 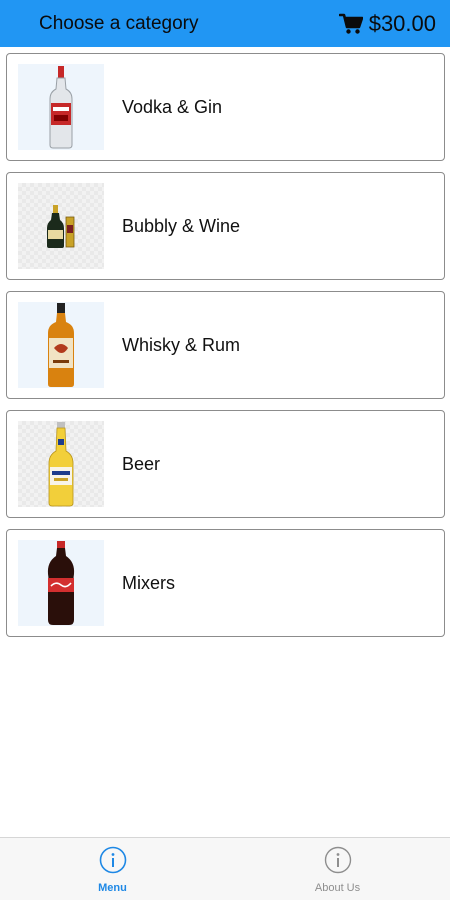 What do you see at coordinates (225, 583) in the screenshot?
I see `category-card-mixers: Mixers` at bounding box center [225, 583].